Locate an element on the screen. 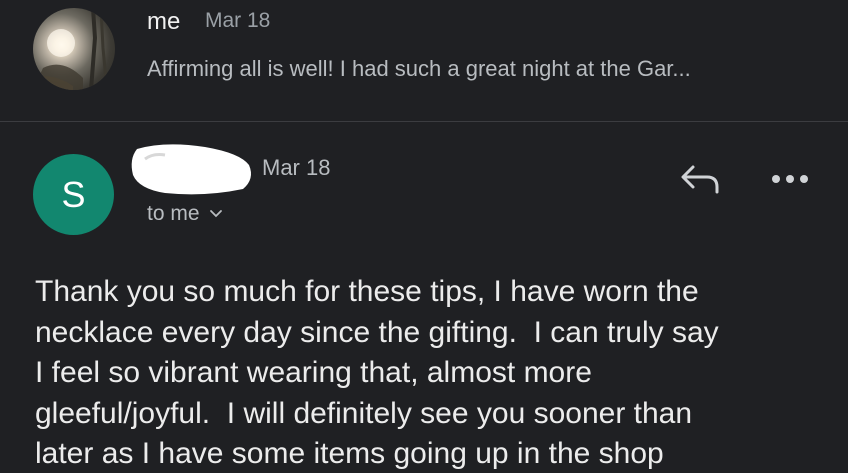 The image size is (848, 473). divider is located at coordinates (424, 121).